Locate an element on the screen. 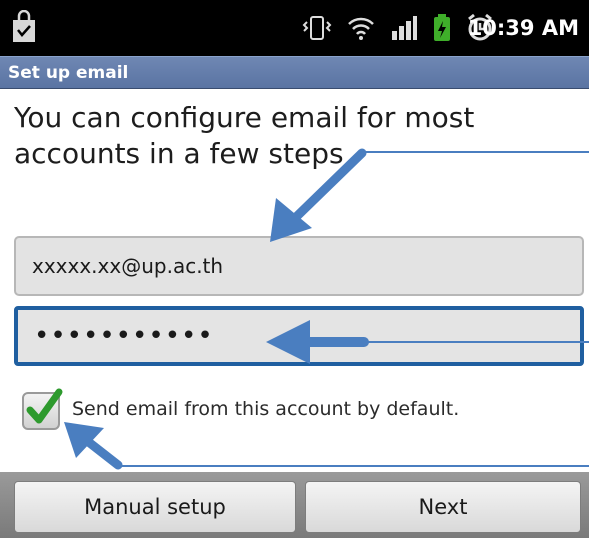 The height and width of the screenshot is (538, 589). status-time: 10:39 AM is located at coordinates (523, 28).